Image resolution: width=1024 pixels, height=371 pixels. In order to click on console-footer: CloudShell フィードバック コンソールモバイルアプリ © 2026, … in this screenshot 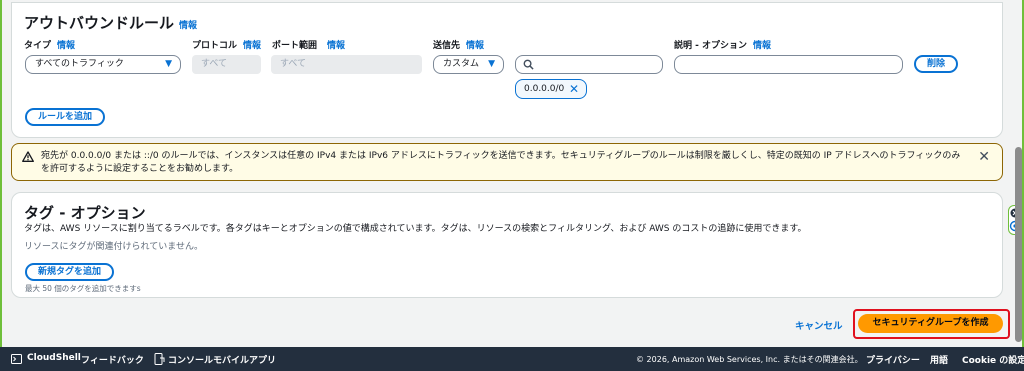, I will do `click(512, 359)`.